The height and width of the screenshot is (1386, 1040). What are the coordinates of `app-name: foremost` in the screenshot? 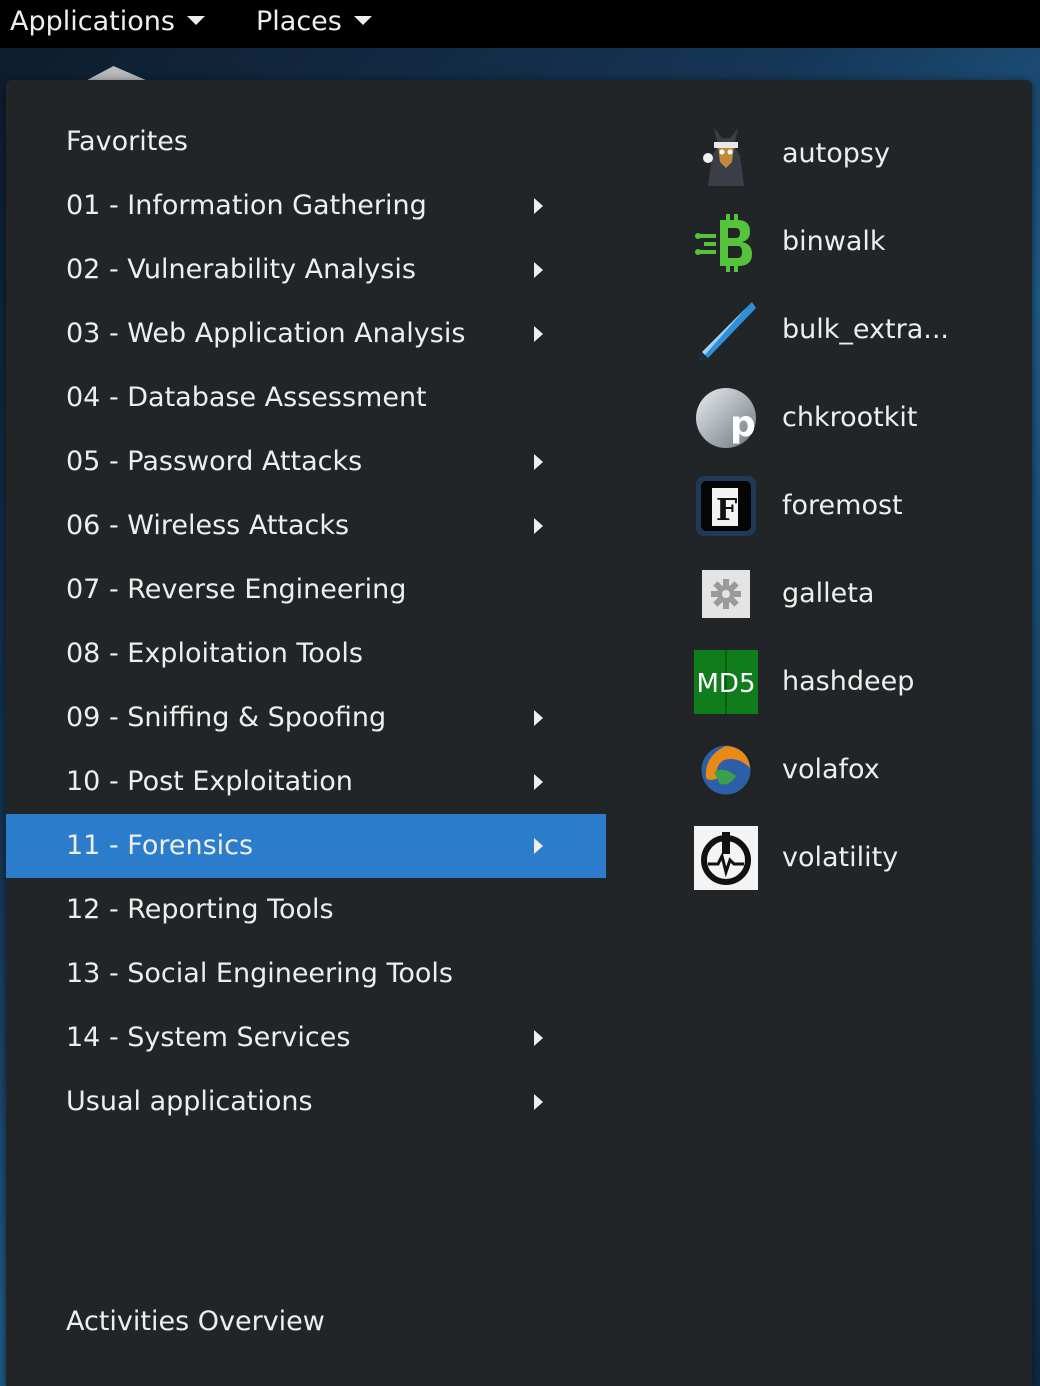 It's located at (842, 505).